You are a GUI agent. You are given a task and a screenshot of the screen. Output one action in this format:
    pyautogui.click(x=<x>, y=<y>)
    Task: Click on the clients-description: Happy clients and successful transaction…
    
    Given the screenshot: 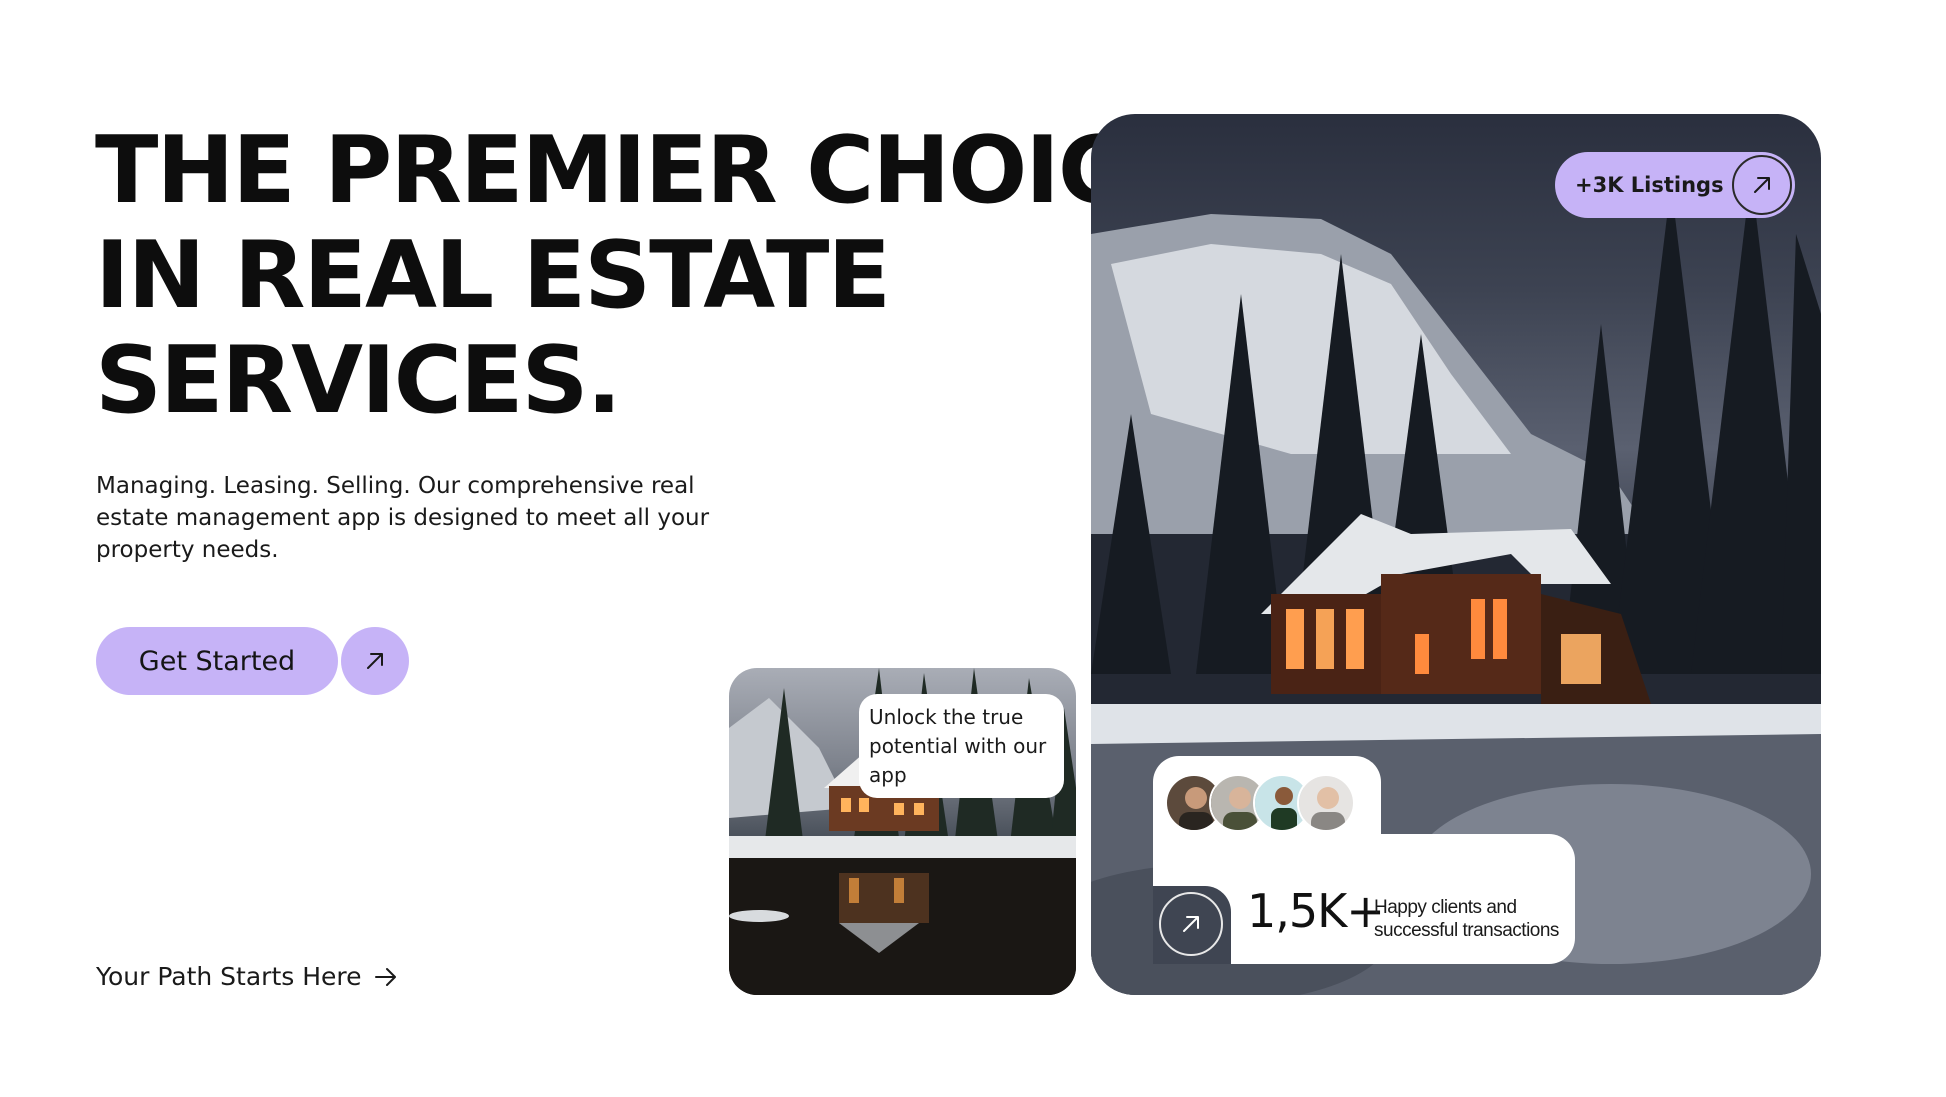 What is the action you would take?
    pyautogui.click(x=1466, y=919)
    